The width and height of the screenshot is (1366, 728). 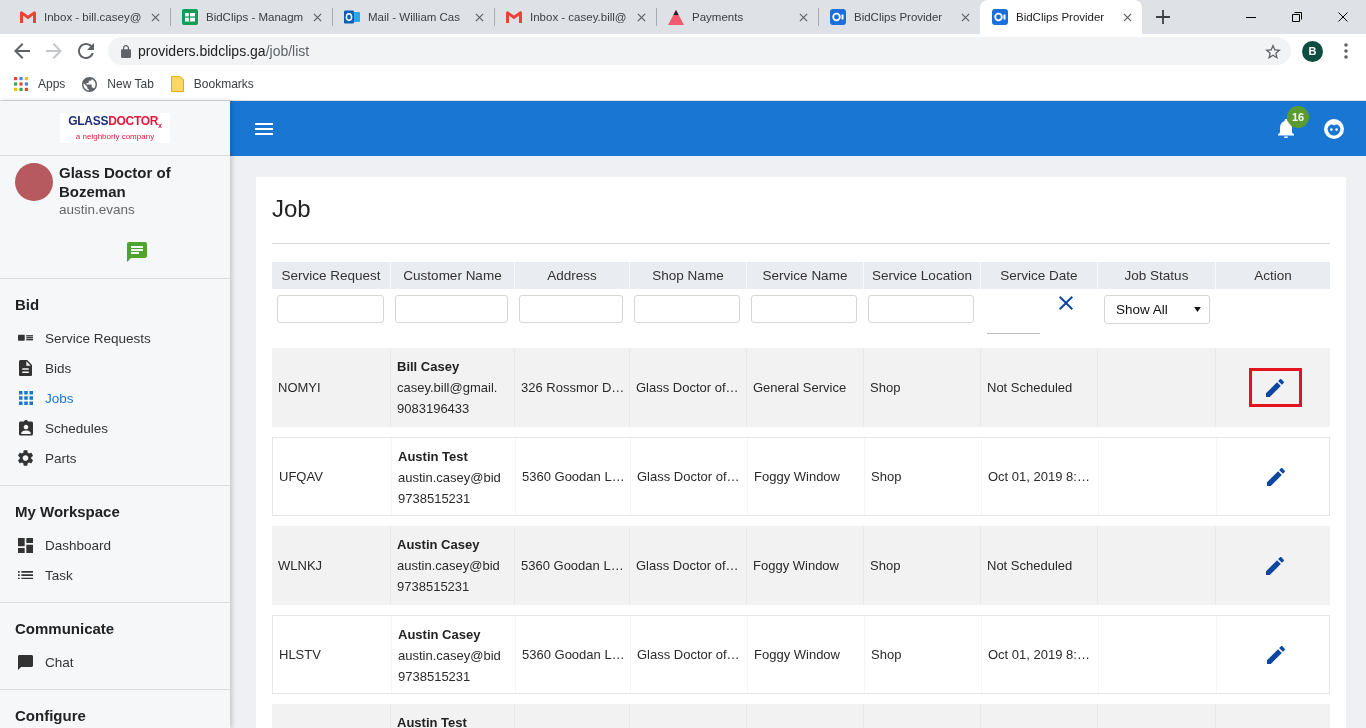 What do you see at coordinates (413, 17) in the screenshot?
I see `browser-tab: Mail - William Cas` at bounding box center [413, 17].